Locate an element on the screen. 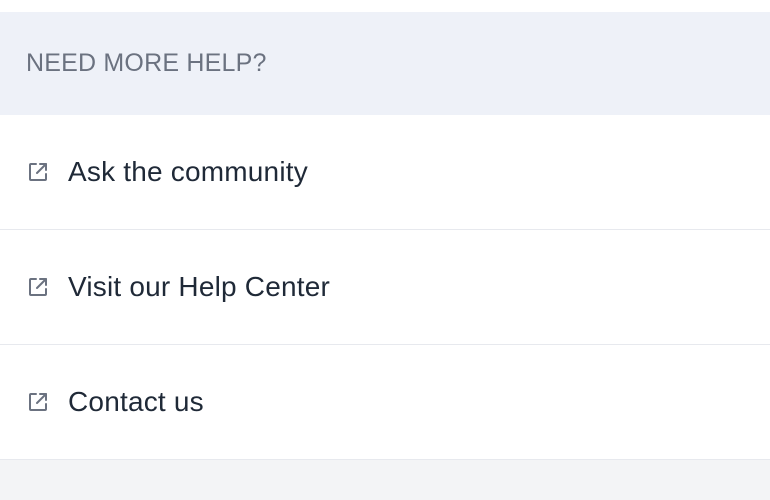  contact-us-label: Contact us is located at coordinates (136, 401).